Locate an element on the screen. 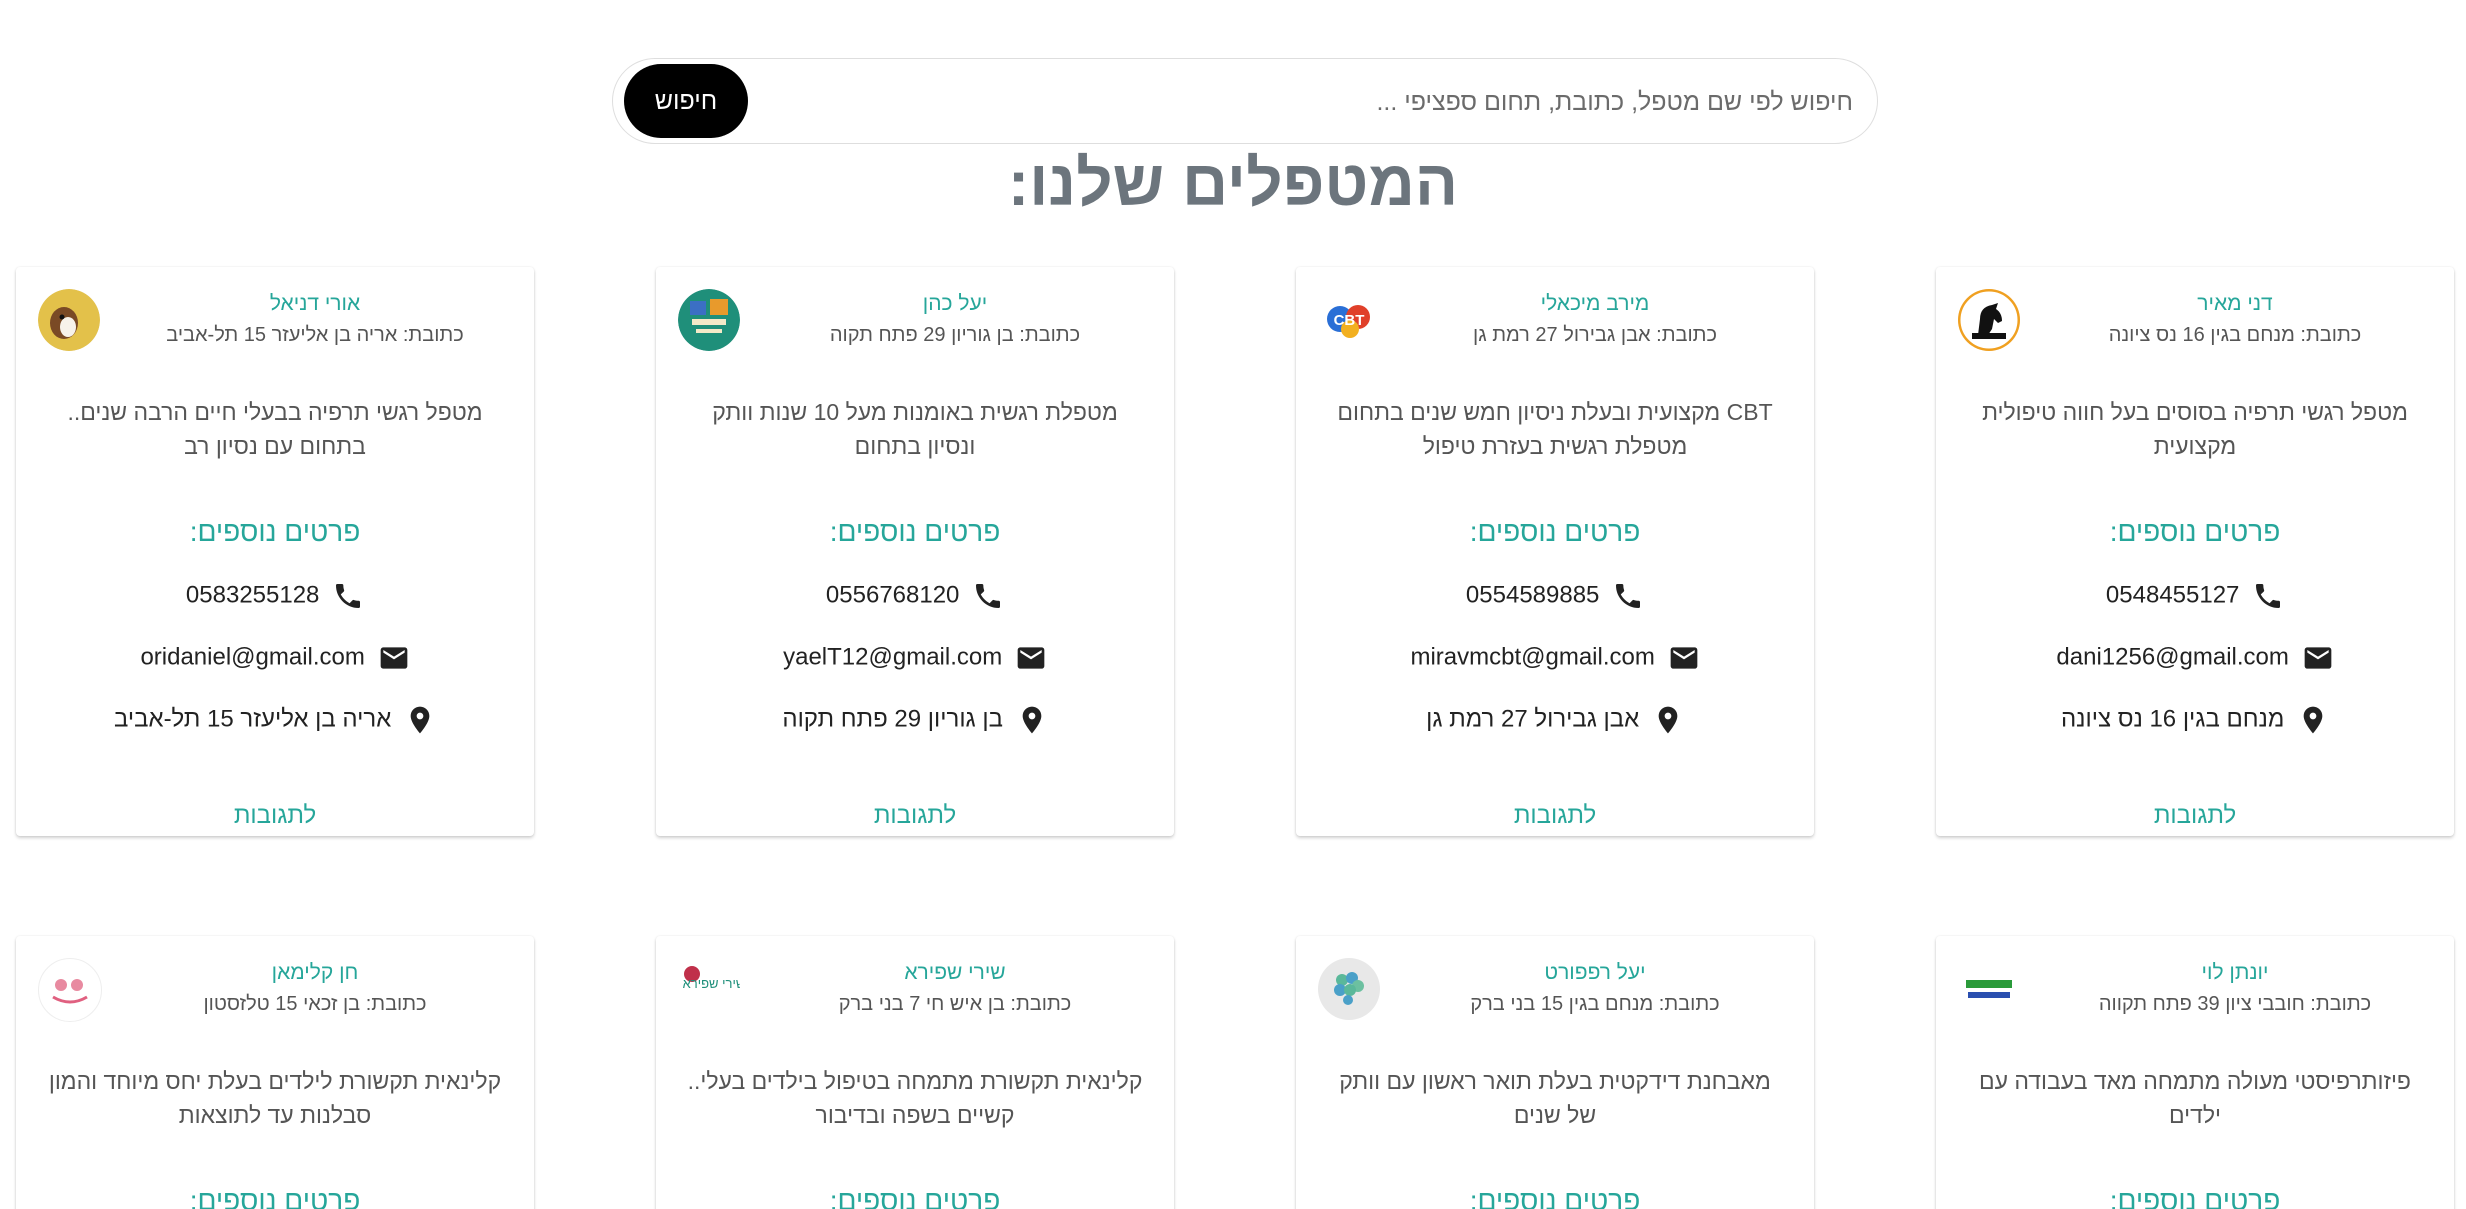 The height and width of the screenshot is (1209, 2466). therapist-name: יונתן לוי is located at coordinates (2235, 972).